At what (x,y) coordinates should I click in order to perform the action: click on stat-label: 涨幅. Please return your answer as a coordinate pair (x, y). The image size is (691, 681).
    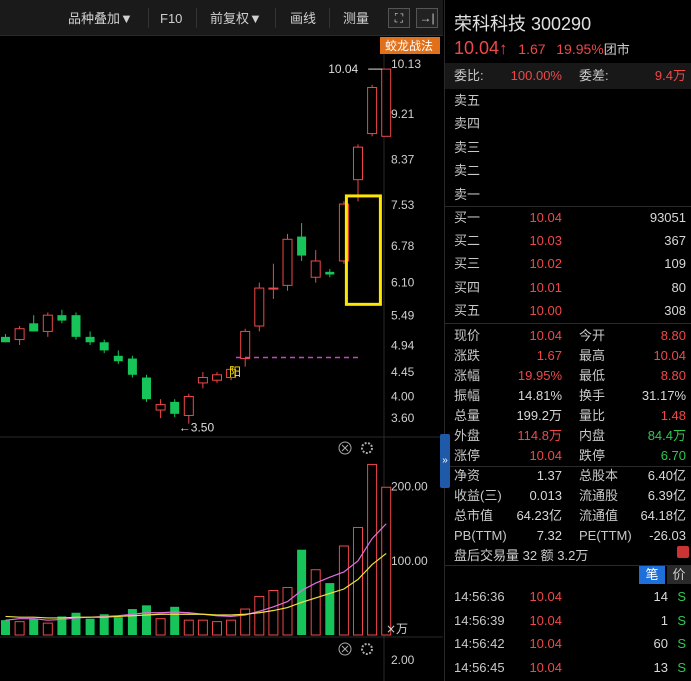
    Looking at the image, I should click on (467, 375).